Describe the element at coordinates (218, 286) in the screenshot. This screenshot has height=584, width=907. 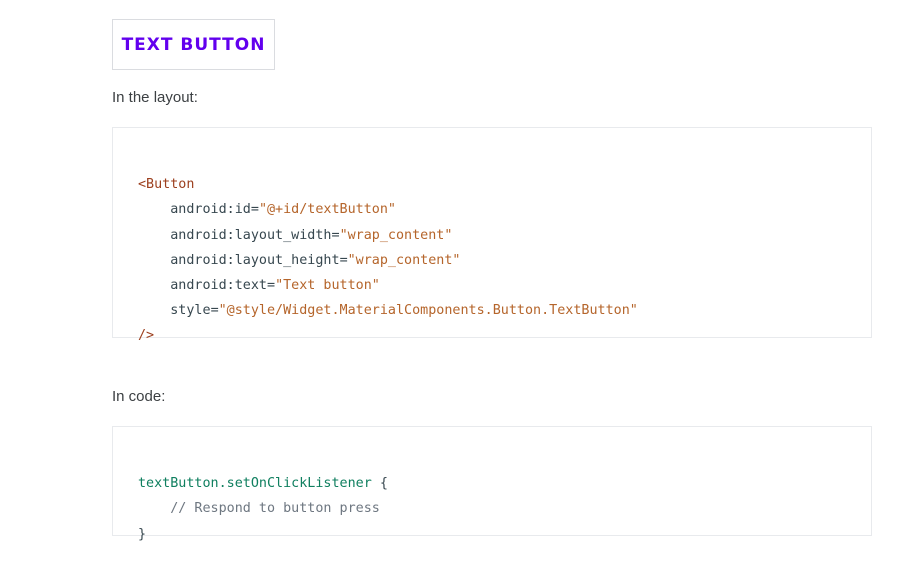
I see `xml-attr-name: android:text` at that location.